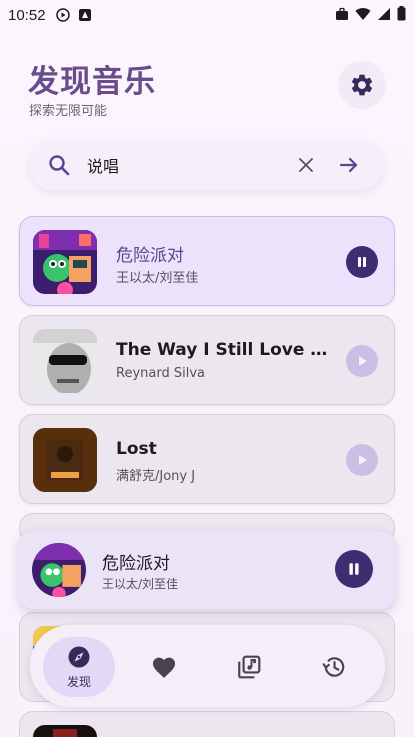  Describe the element at coordinates (156, 476) in the screenshot. I see `song-artist: 满舒克/Jony J` at that location.